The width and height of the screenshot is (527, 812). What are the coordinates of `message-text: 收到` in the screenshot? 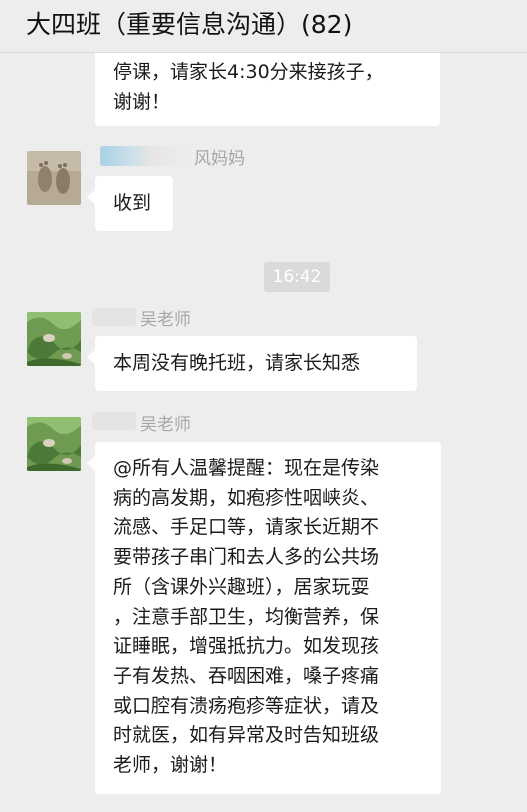 It's located at (132, 203).